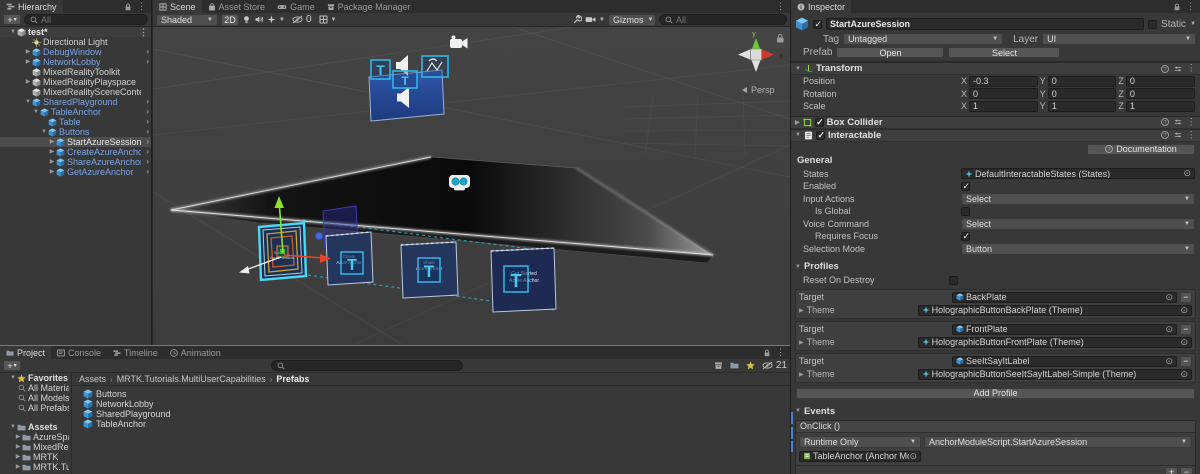  Describe the element at coordinates (75, 112) in the screenshot. I see `hierarchy-item-tableanchor: ▼ TableAnchor ›` at that location.